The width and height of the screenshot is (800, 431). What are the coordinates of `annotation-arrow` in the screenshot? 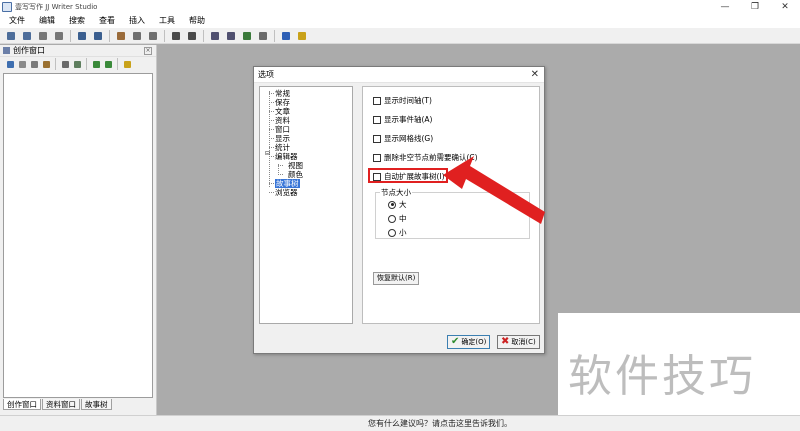 It's located at (494, 190).